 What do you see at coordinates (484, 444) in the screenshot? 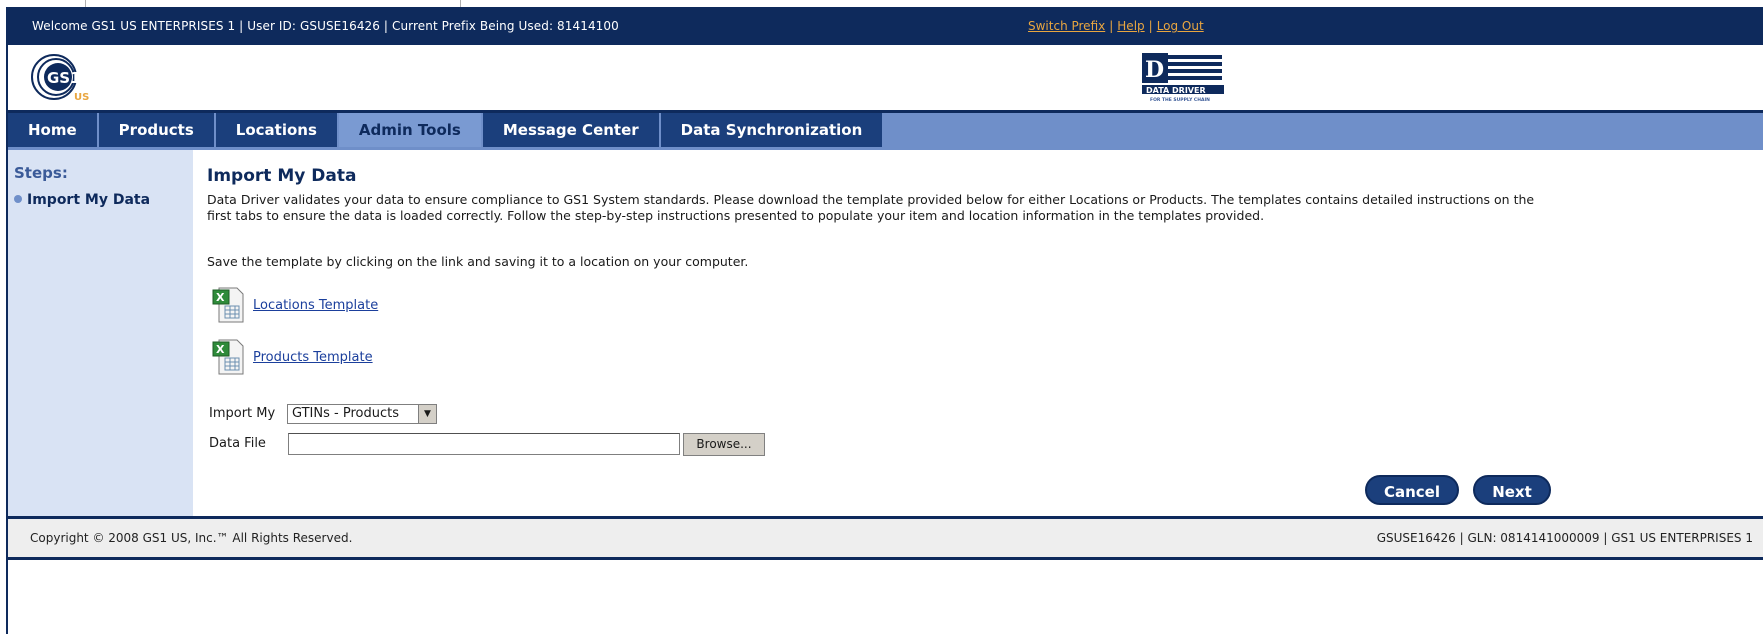
I see `data-file-input` at bounding box center [484, 444].